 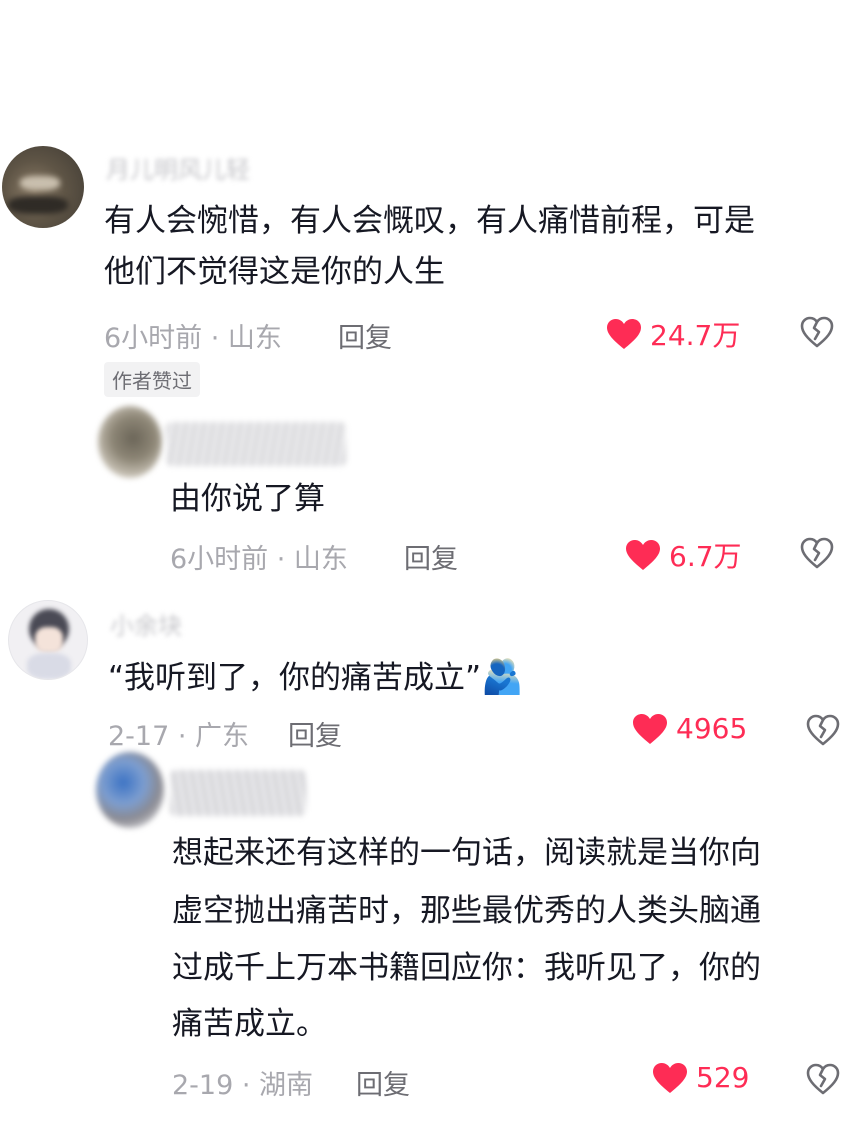 What do you see at coordinates (429, 221) in the screenshot?
I see `comment-text-line: 有人会惋惜，有人会慨叹，有人痛惜前程，可是` at bounding box center [429, 221].